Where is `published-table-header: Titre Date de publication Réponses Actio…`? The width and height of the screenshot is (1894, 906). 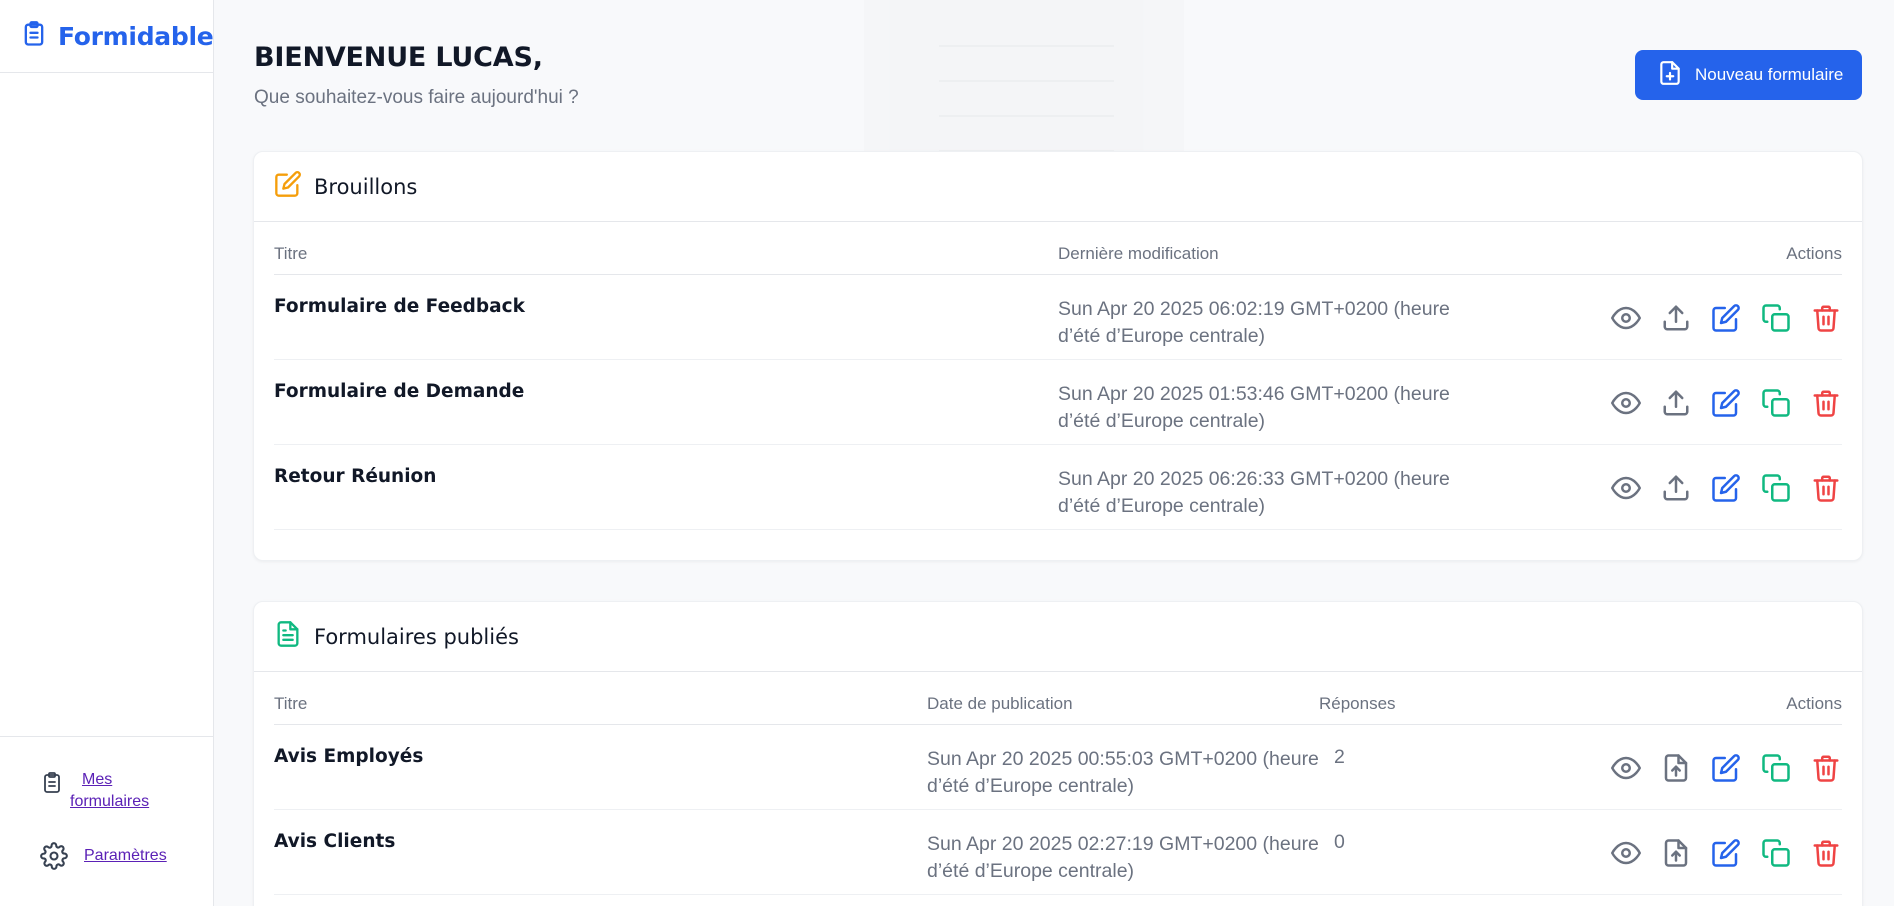 published-table-header: Titre Date de publication Réponses Actio… is located at coordinates (1058, 698).